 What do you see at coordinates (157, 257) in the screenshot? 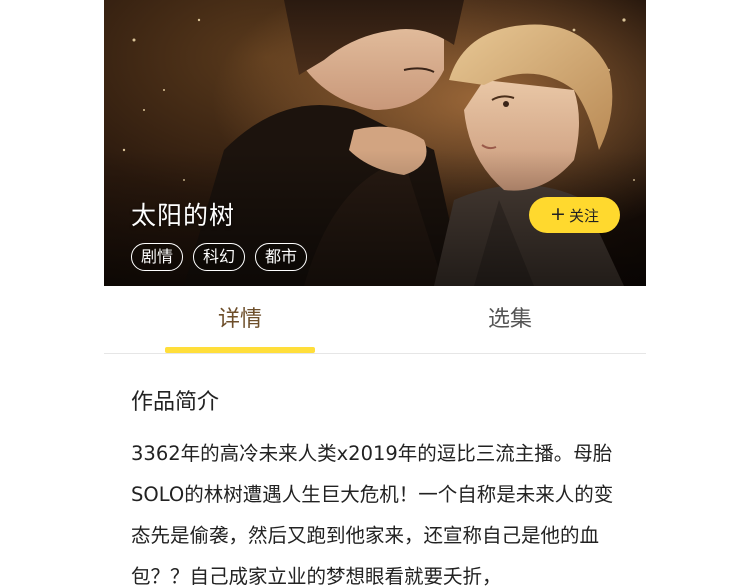
I see `genre-tag: 剧情` at bounding box center [157, 257].